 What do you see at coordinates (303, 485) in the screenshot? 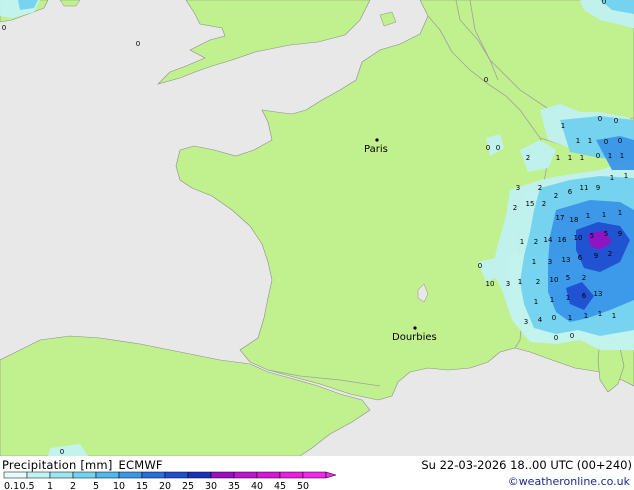
I see `scale-label: 50` at bounding box center [303, 485].